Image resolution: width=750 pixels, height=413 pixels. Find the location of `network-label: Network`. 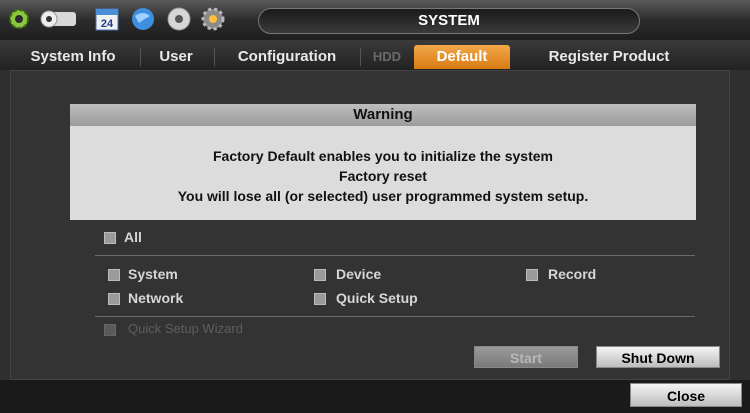

network-label: Network is located at coordinates (156, 298).